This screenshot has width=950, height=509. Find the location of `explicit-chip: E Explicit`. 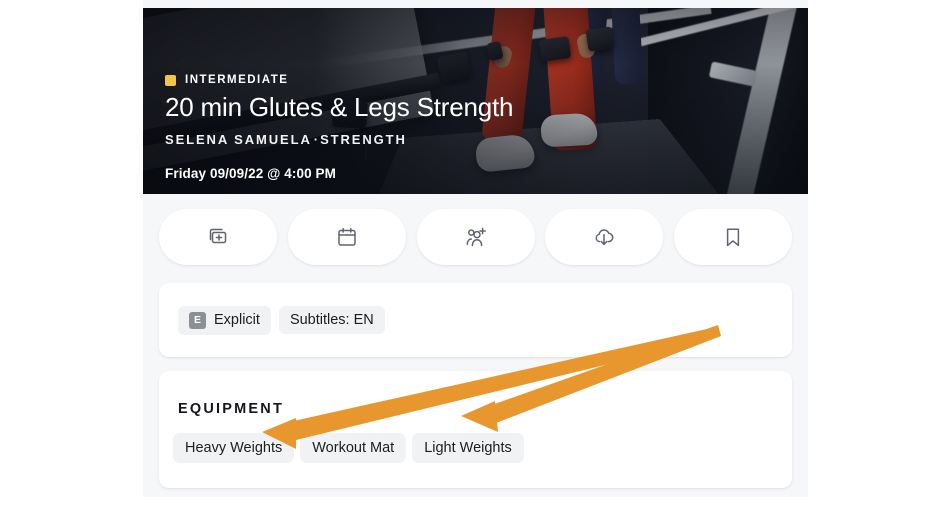

explicit-chip: E Explicit is located at coordinates (224, 320).